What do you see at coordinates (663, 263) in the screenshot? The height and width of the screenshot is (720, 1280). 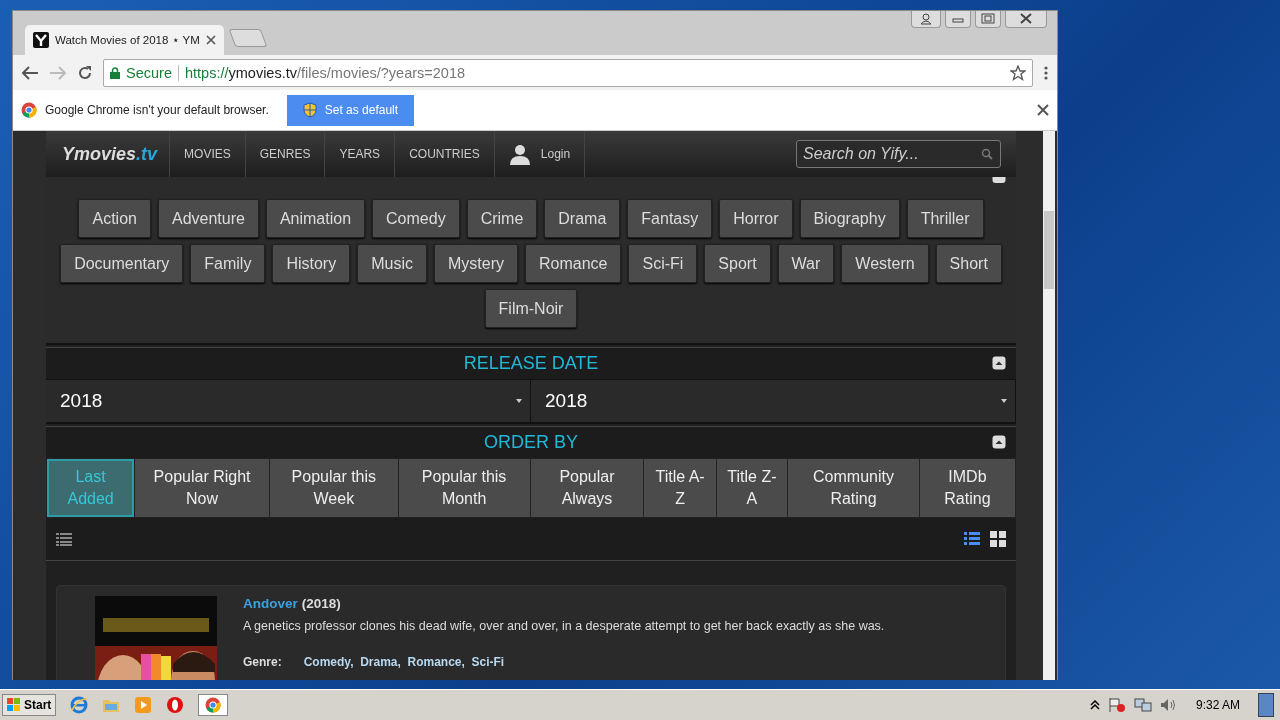 I see `genre-button: Sci-Fi` at bounding box center [663, 263].